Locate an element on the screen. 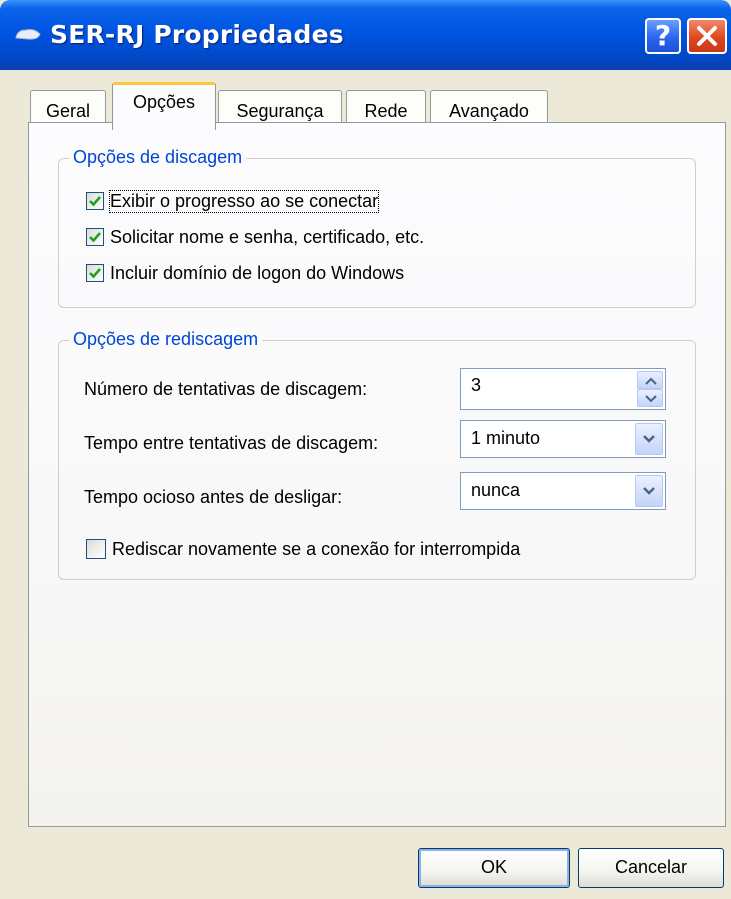  attempts-spinbox: 3 is located at coordinates (563, 389).